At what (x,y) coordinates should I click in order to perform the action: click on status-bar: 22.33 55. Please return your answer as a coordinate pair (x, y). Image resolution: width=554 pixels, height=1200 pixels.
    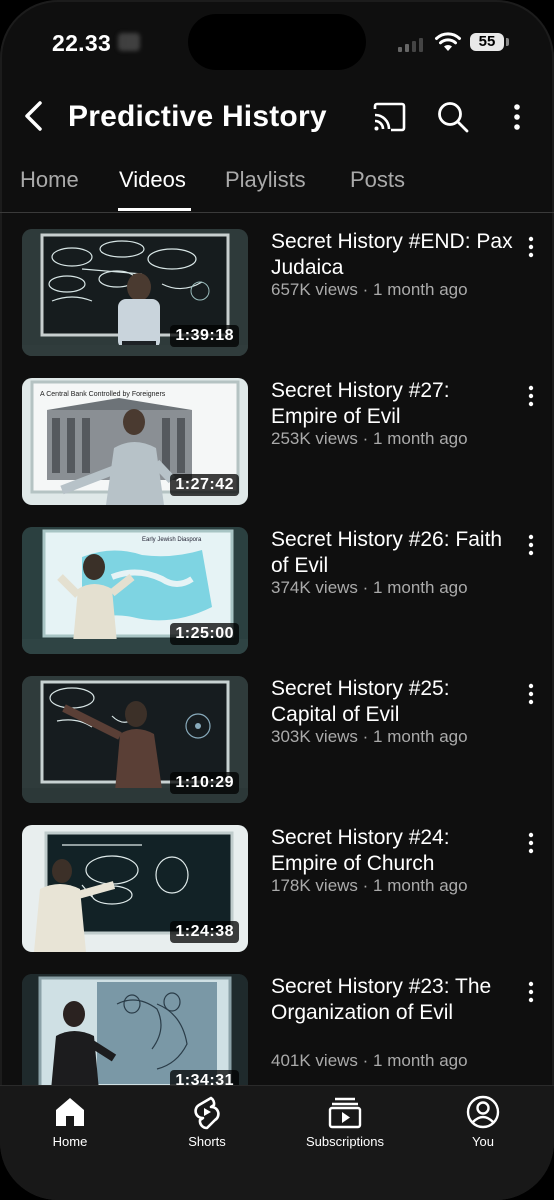
    Looking at the image, I should click on (277, 40).